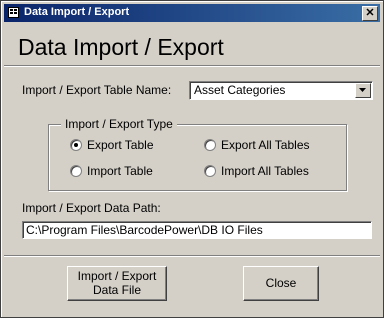  Describe the element at coordinates (240, 90) in the screenshot. I see `table-name-value: Asset Categories` at that location.